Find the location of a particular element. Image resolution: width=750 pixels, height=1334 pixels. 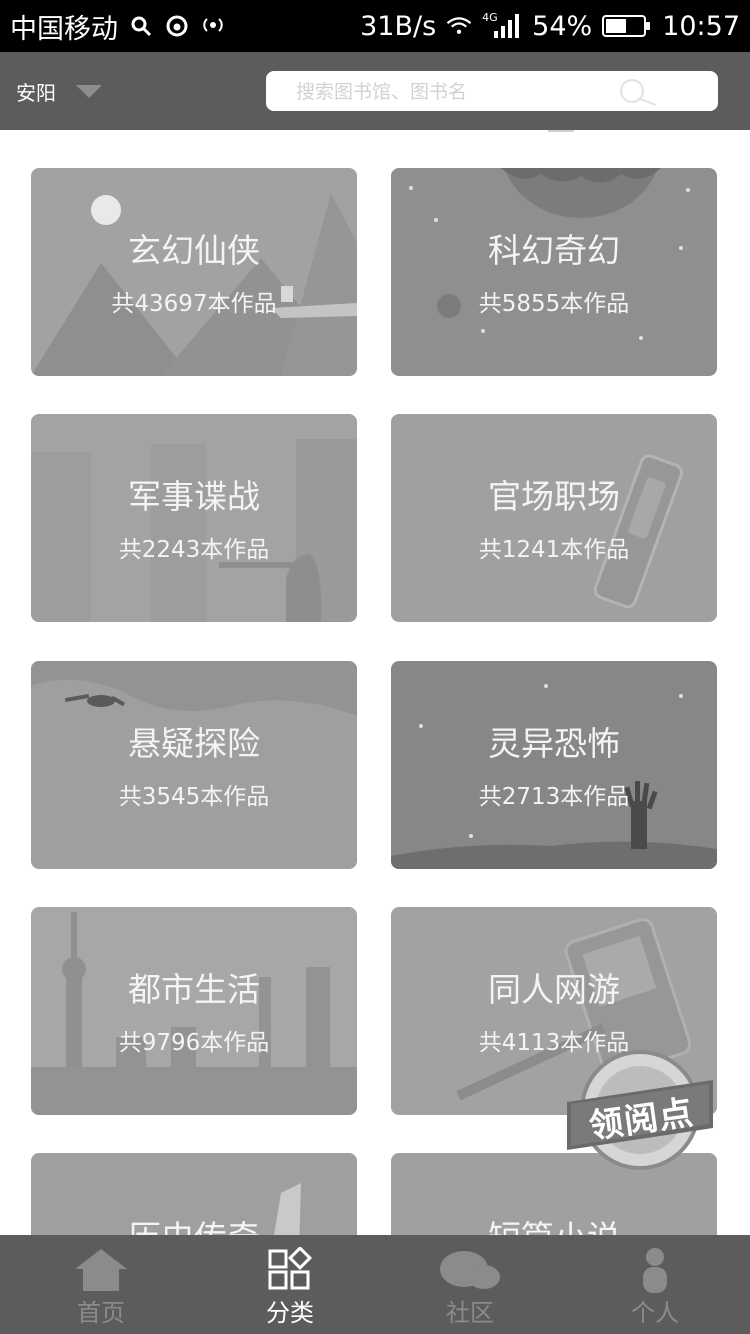

tab-category: 分类 is located at coordinates (290, 1284).